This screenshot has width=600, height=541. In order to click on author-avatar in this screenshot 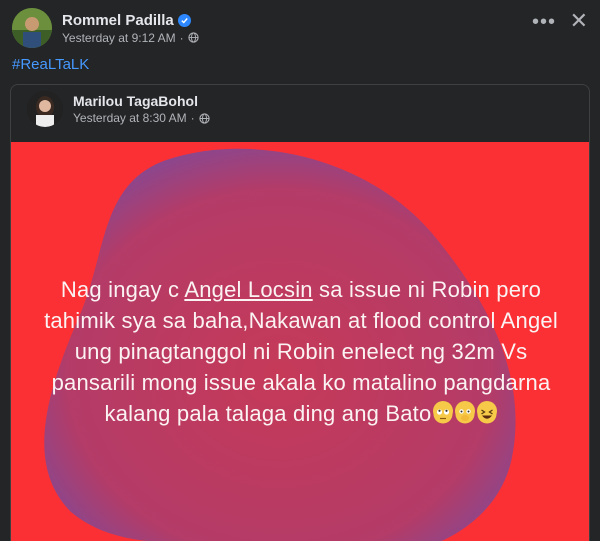, I will do `click(32, 28)`.